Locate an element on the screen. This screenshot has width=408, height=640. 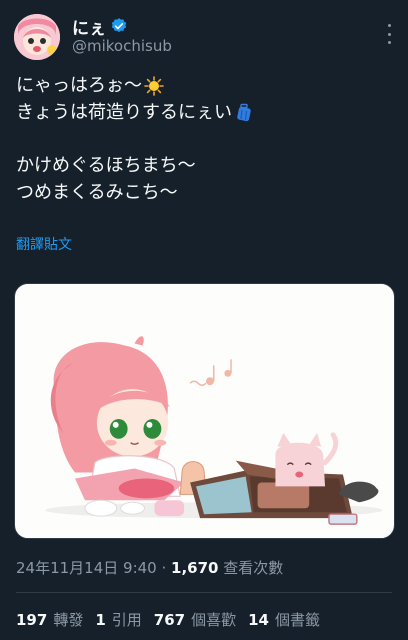
engagement-stats: 197 轉發 1 引用 767 個喜歡 14 個書籤 is located at coordinates (168, 619).